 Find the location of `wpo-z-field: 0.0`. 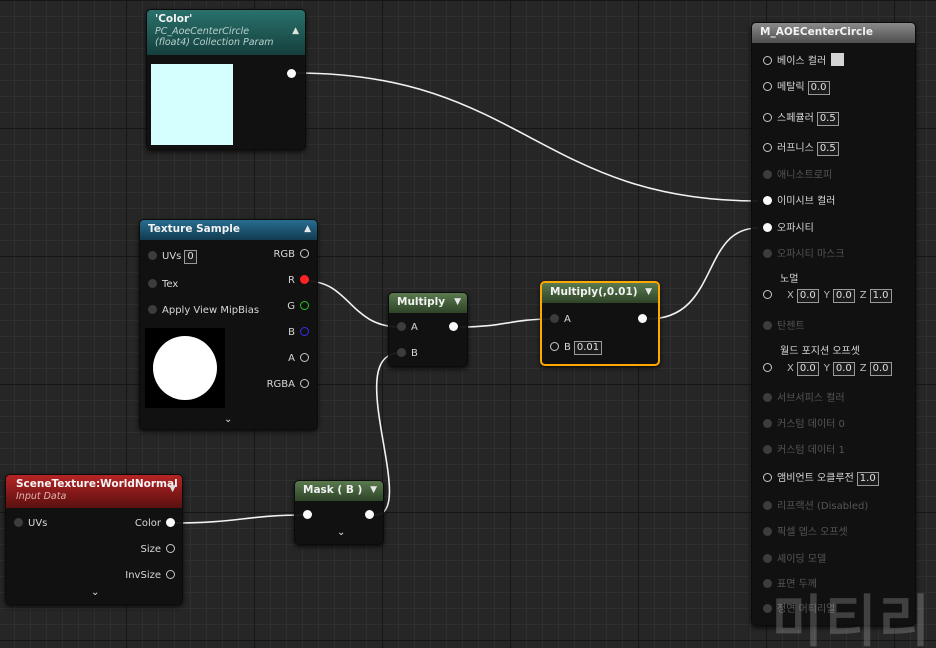

wpo-z-field: 0.0 is located at coordinates (880, 369).